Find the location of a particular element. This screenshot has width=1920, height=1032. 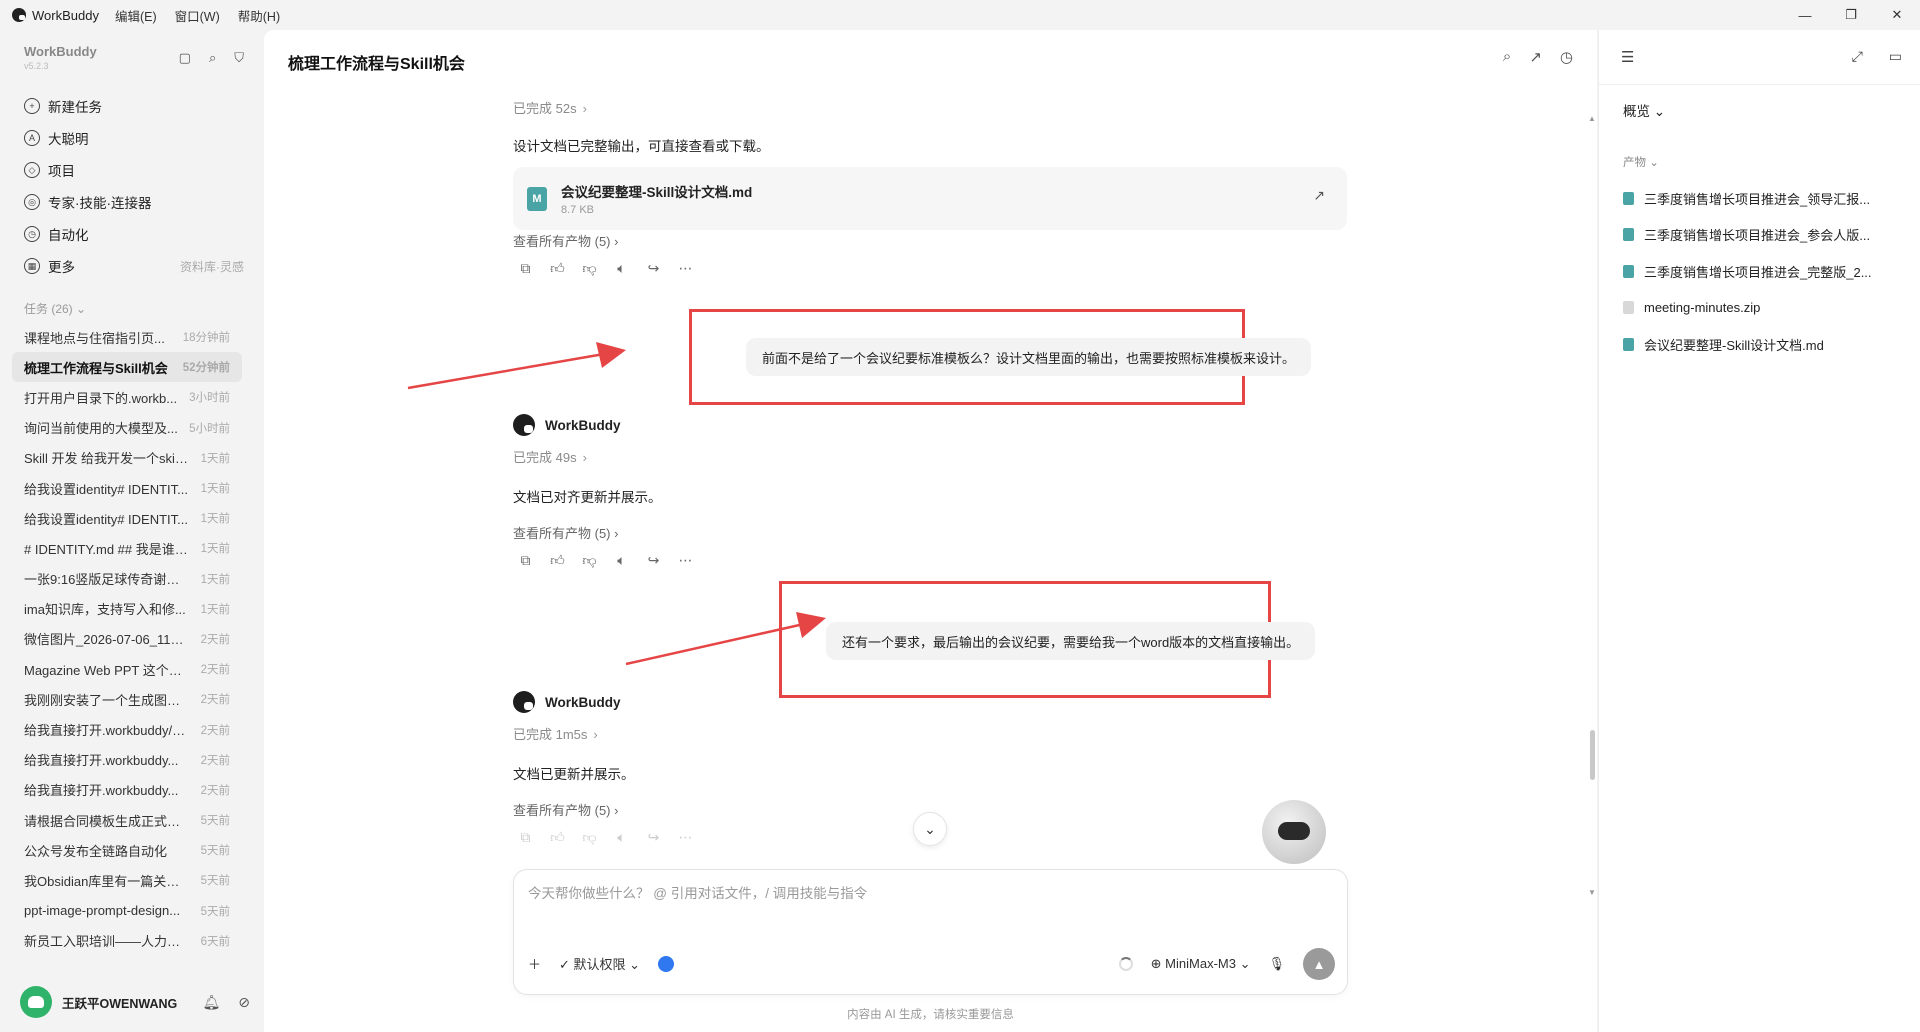

task-item: 一张9:16竖版足球传奇谢幕... 1天前 is located at coordinates (127, 579).